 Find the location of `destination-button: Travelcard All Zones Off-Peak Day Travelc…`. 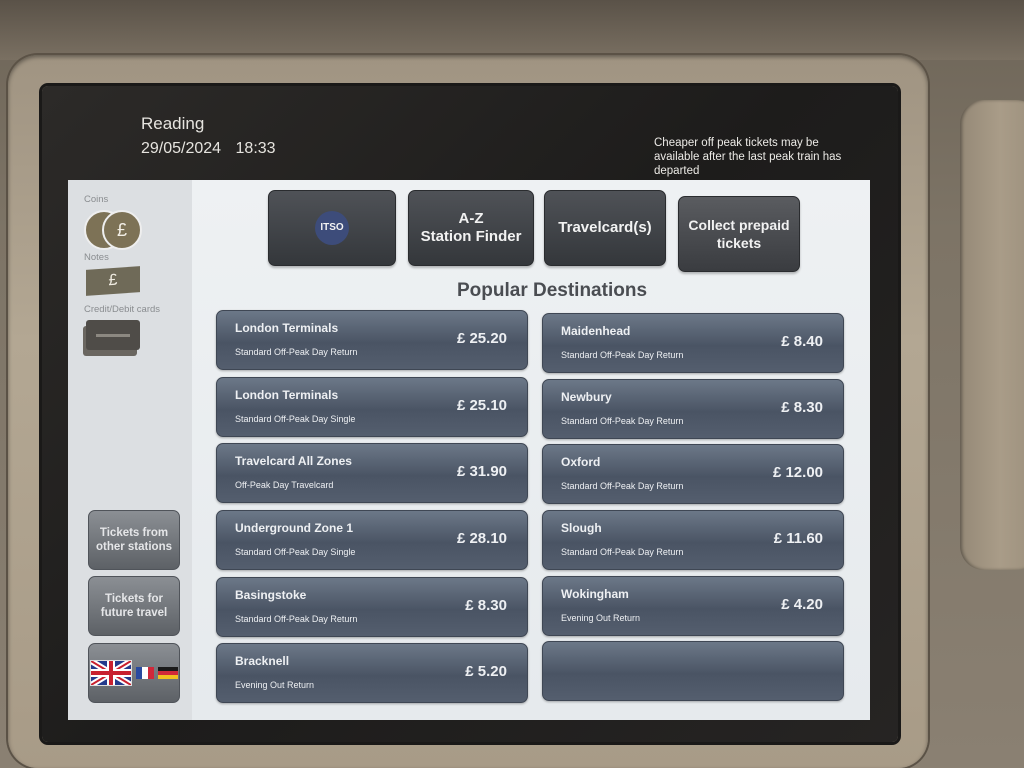

destination-button: Travelcard All Zones Off-Peak Day Travelc… is located at coordinates (372, 473).